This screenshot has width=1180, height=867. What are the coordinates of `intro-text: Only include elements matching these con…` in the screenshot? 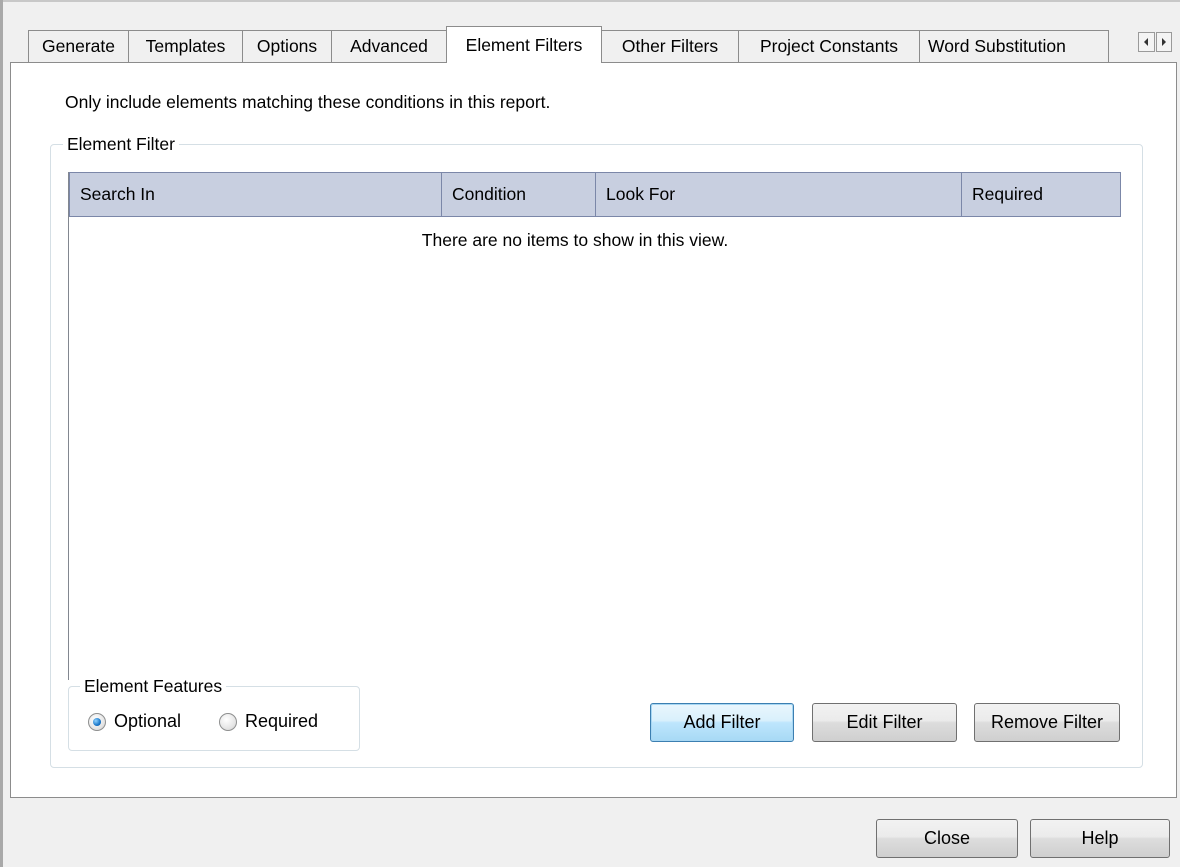 It's located at (308, 102).